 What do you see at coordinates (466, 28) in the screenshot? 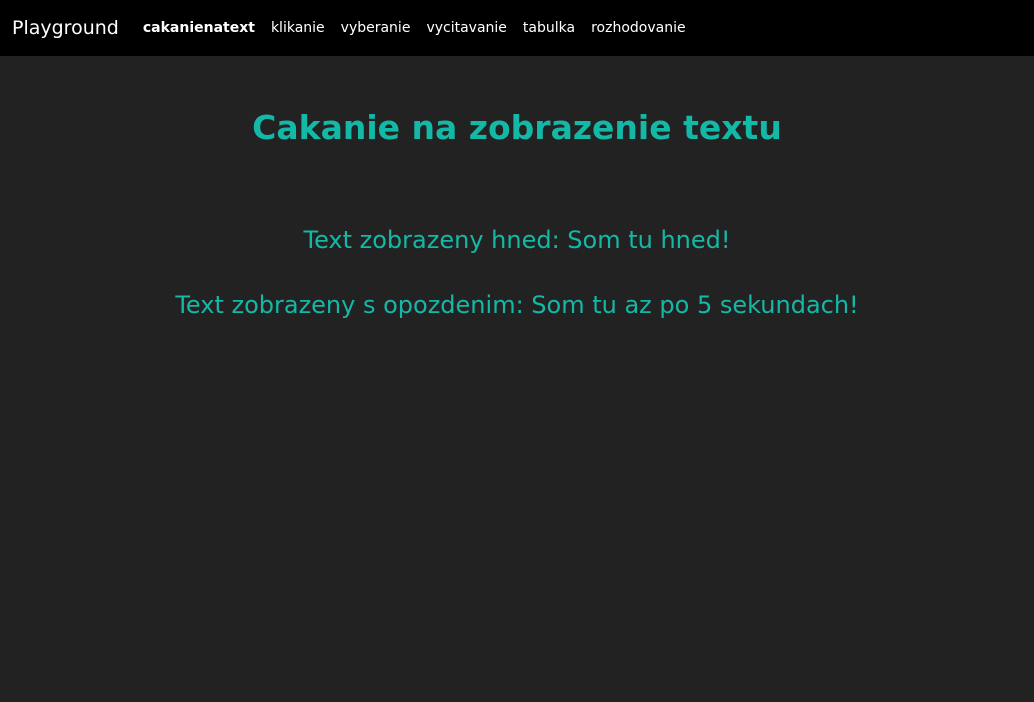
I see `nav-link-vycitavanie: vycitavanie` at bounding box center [466, 28].